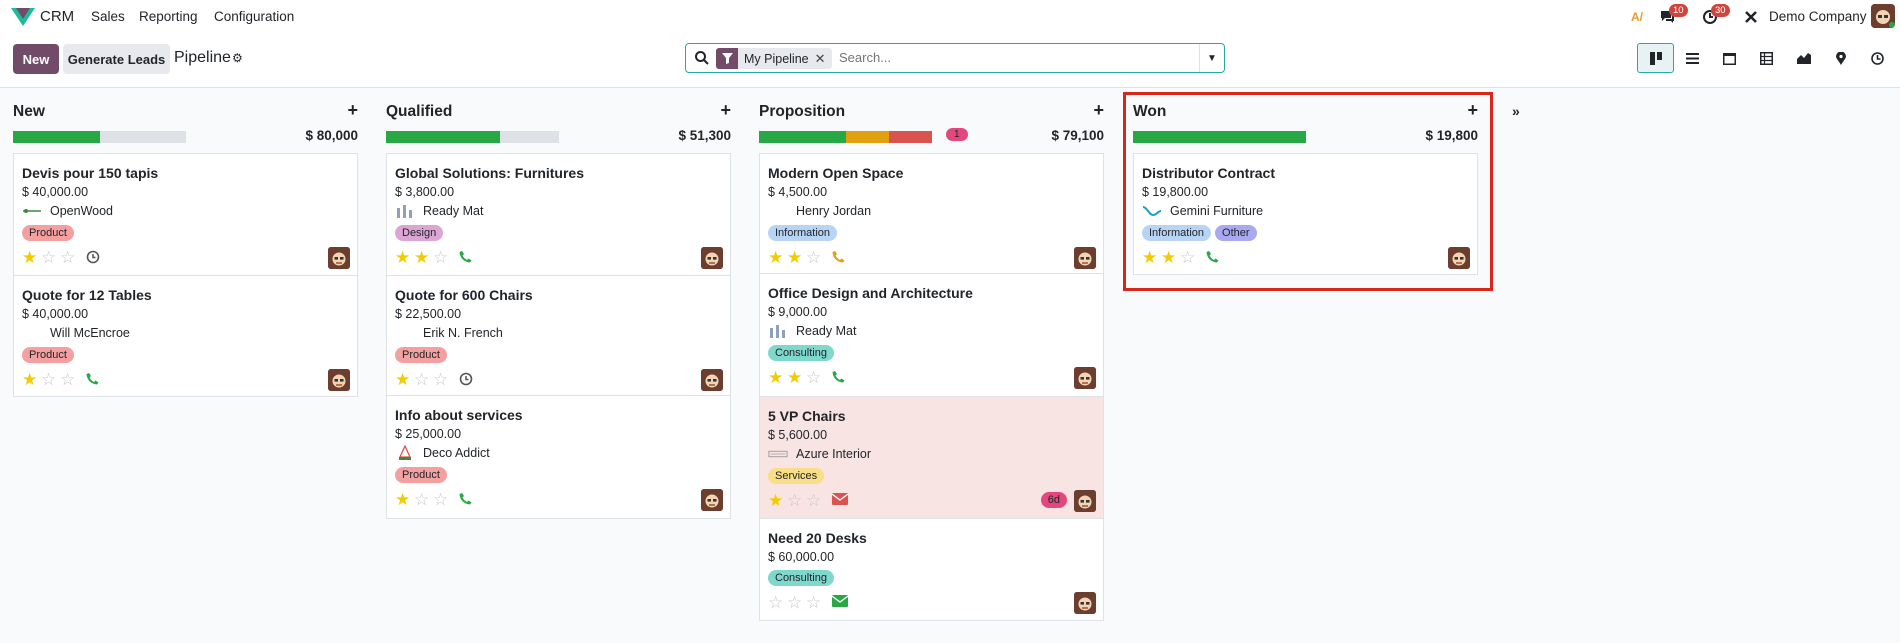  Describe the element at coordinates (801, 557) in the screenshot. I see `card-amount: $ 60,000.00` at that location.